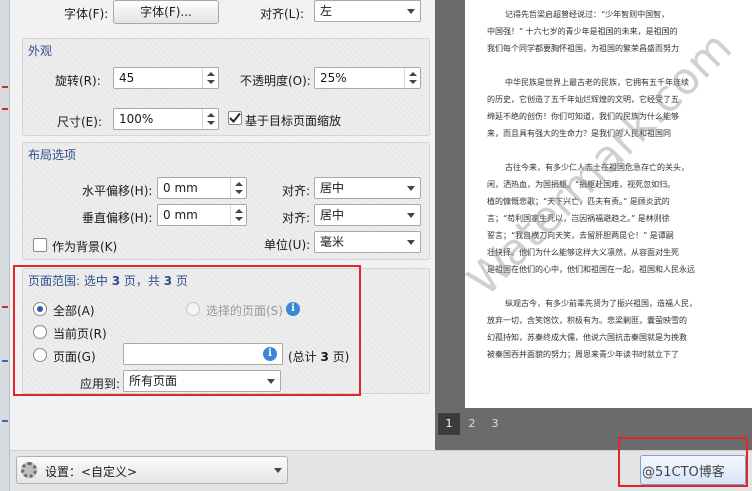 The height and width of the screenshot is (491, 752). Describe the element at coordinates (293, 120) in the screenshot. I see `scale-checkbox-label: 基于目标页面缩放` at that location.